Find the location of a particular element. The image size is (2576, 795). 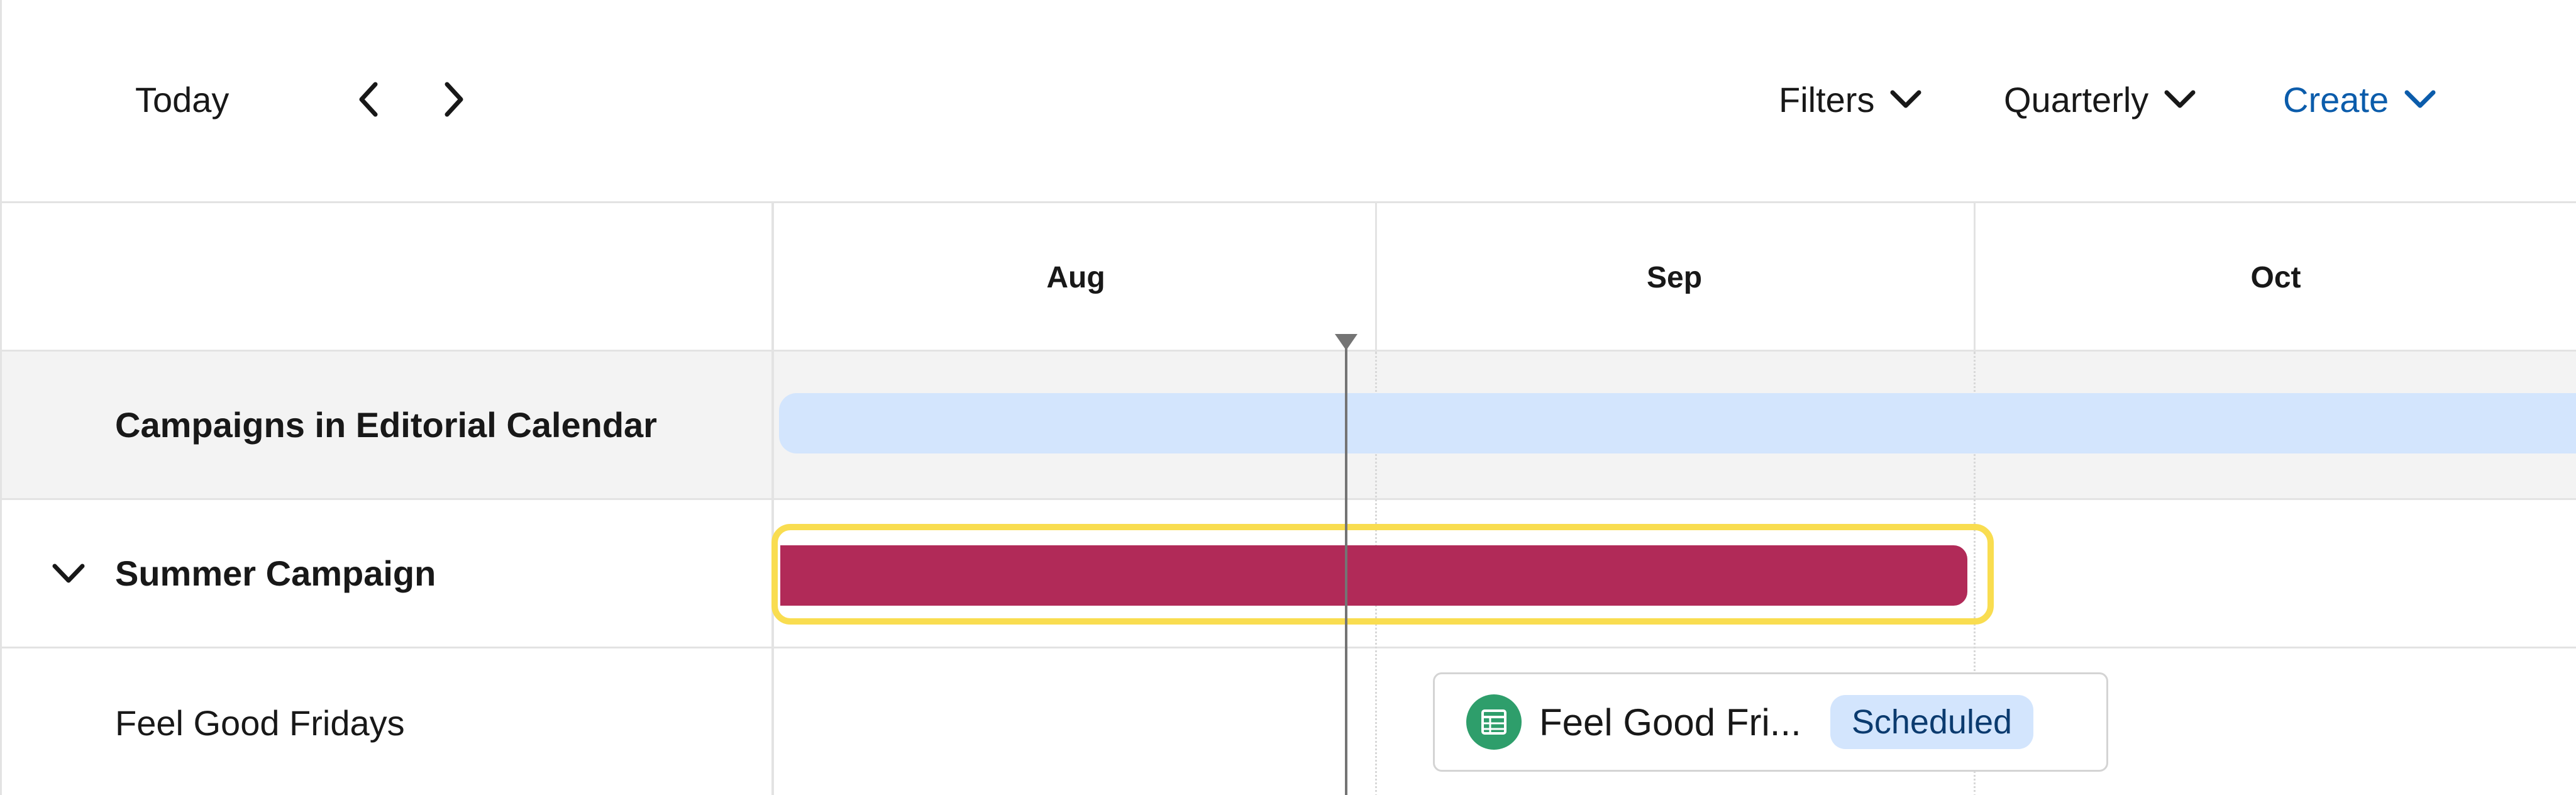

create-dropdown: Create is located at coordinates (2359, 100).